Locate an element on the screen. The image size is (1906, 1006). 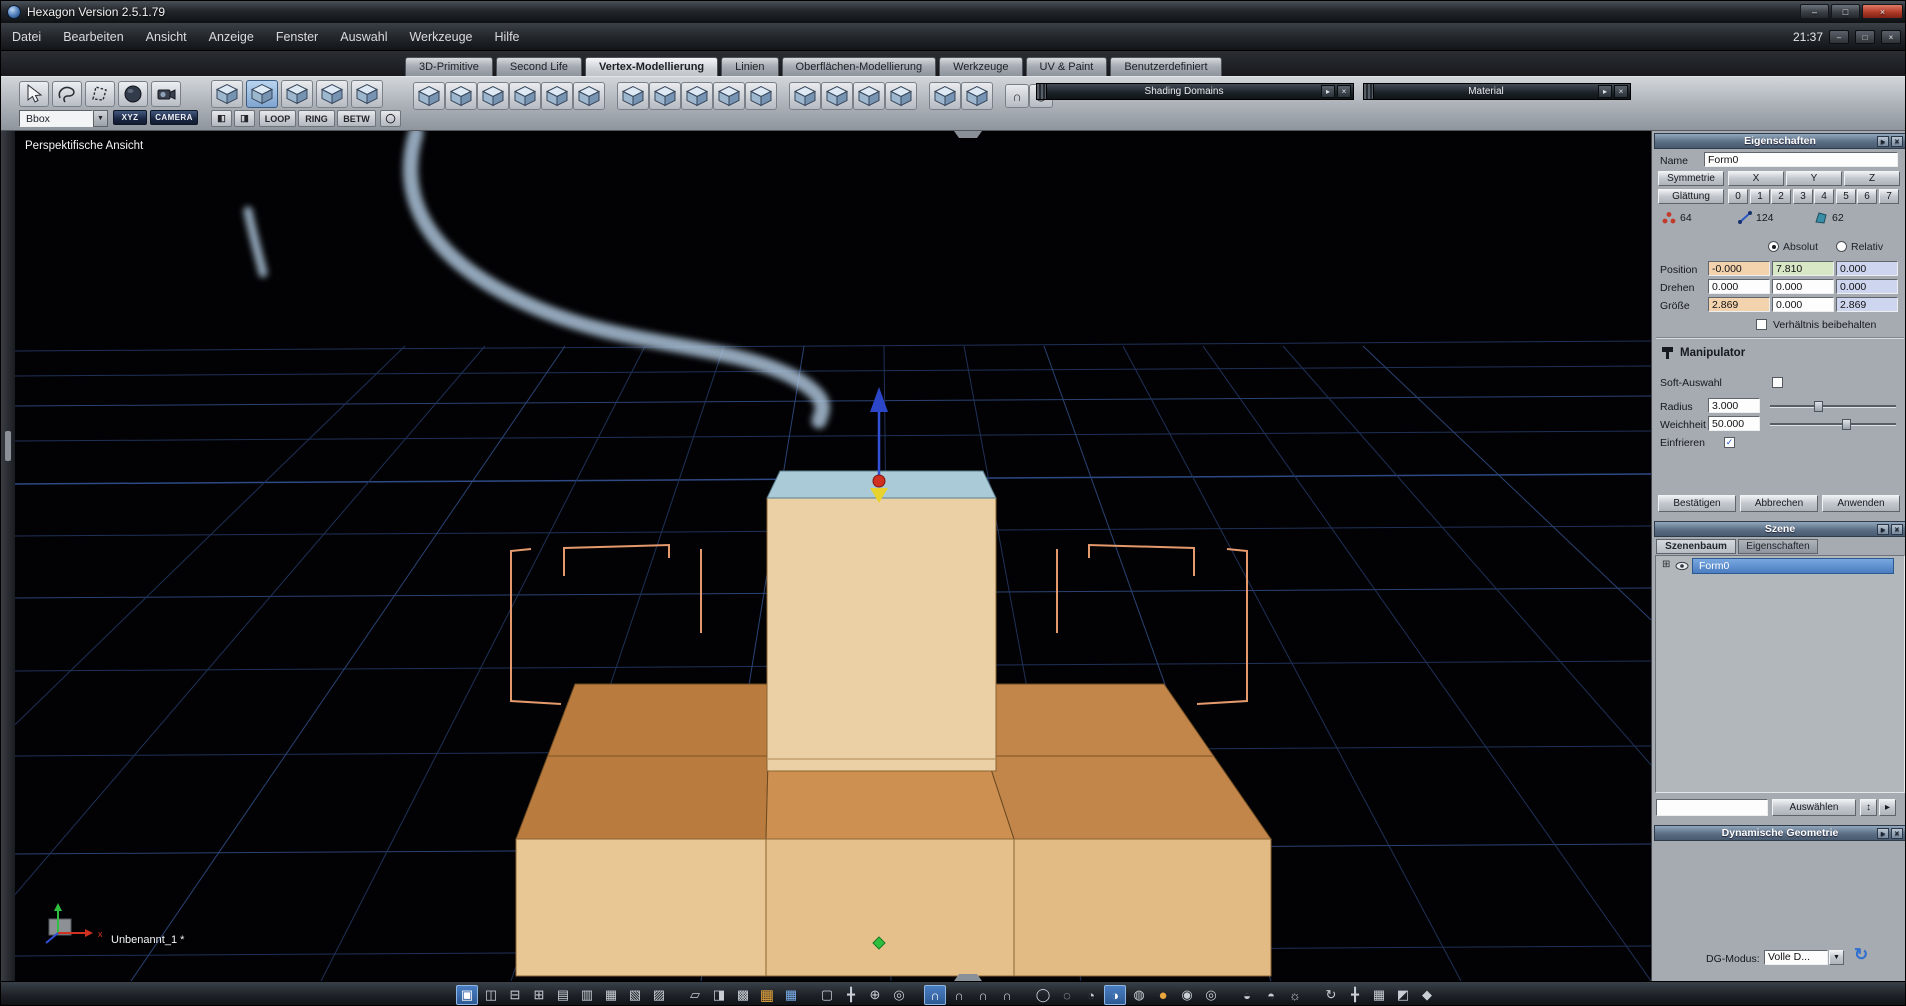
keep-ratio-checkbox is located at coordinates (1761, 324).